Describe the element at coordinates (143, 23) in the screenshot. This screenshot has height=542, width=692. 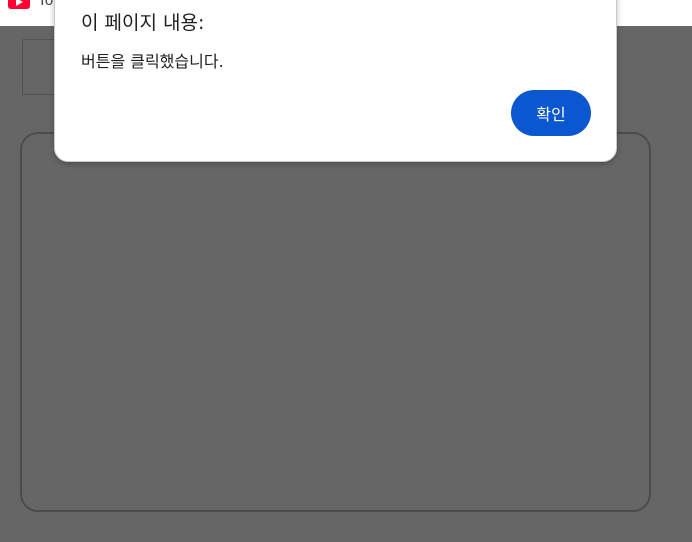
I see `dialog-title: 이 페이지 내용:` at that location.